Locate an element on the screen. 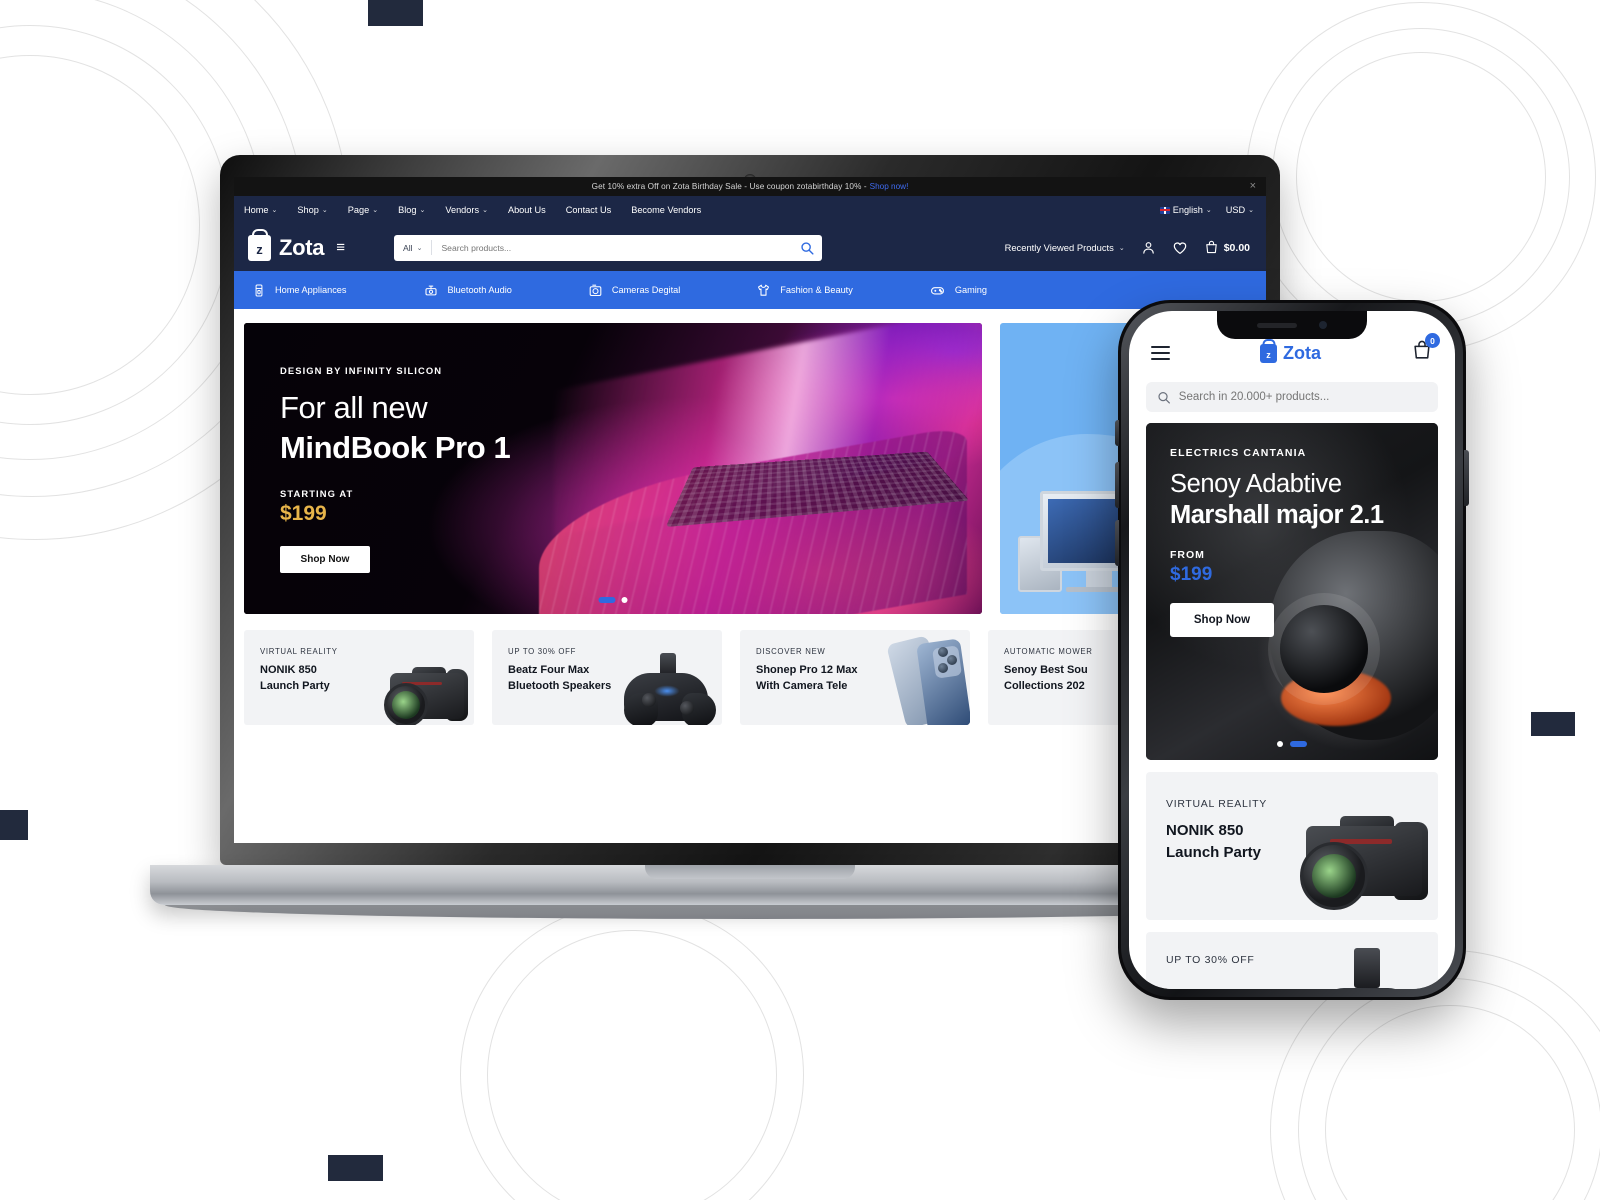  currency-selector: USD ⌄ is located at coordinates (1240, 210).